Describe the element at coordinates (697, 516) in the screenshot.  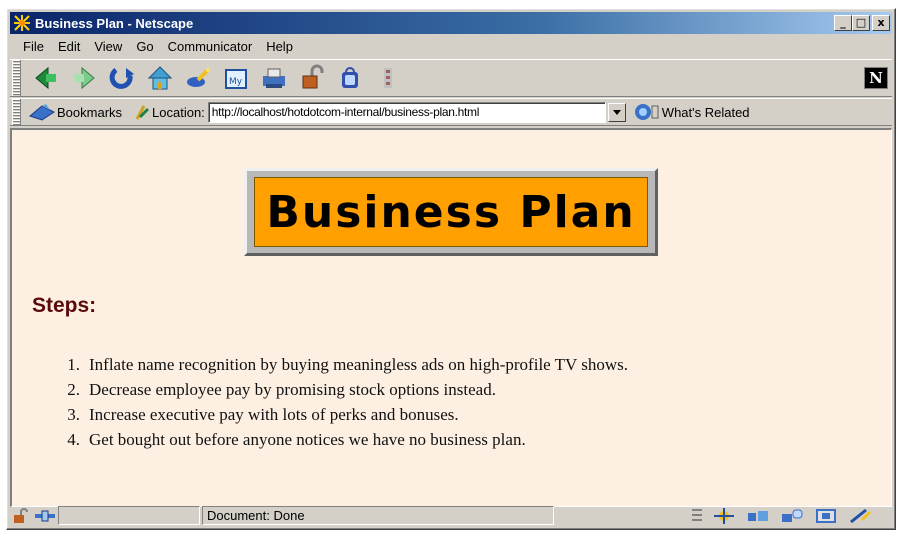
I see `component-grip-icon` at that location.